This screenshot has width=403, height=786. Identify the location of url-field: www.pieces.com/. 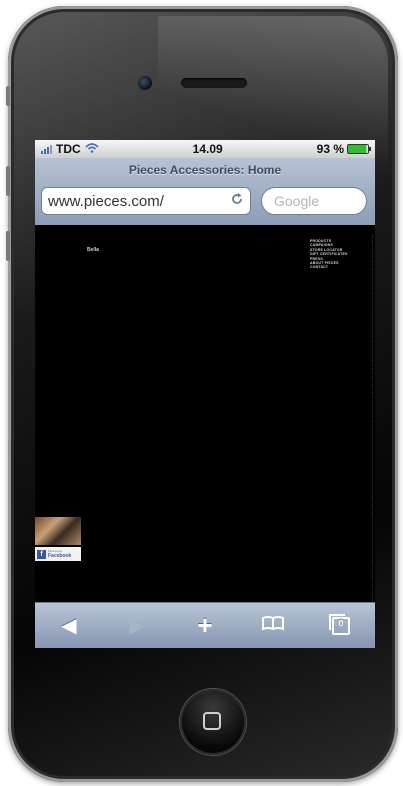
(146, 201).